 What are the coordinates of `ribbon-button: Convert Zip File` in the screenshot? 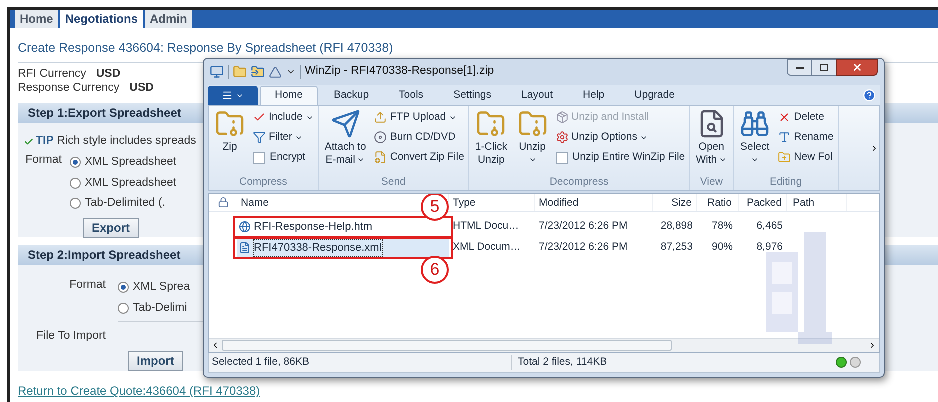 It's located at (419, 157).